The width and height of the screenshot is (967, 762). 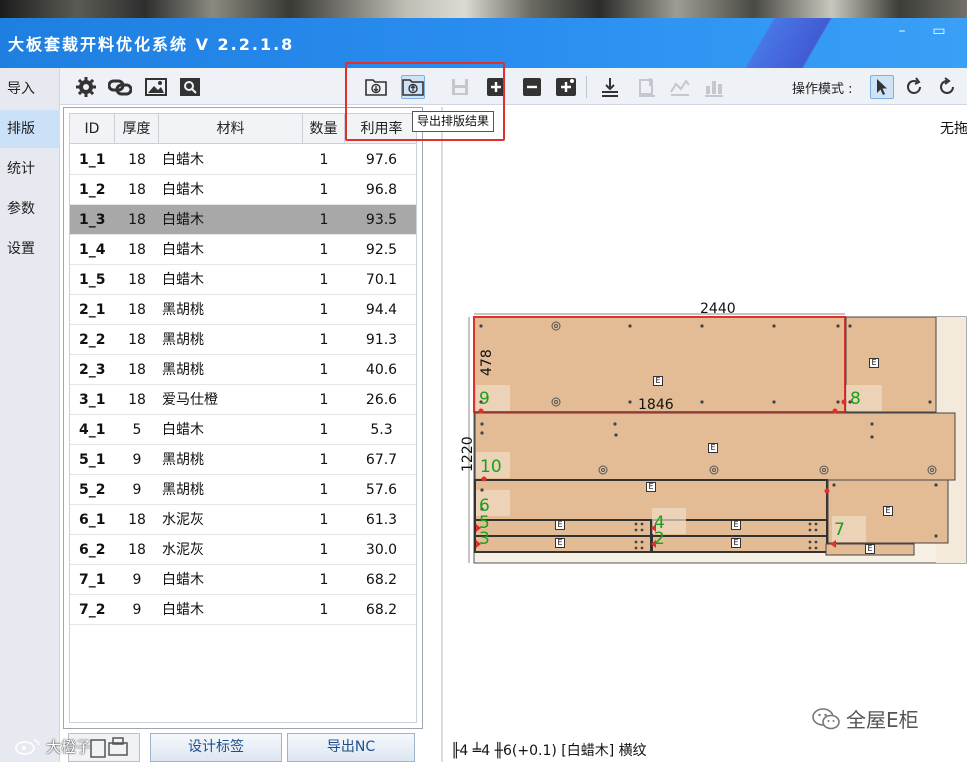 What do you see at coordinates (137, 129) in the screenshot?
I see `column-header-thickness: 厚度` at bounding box center [137, 129].